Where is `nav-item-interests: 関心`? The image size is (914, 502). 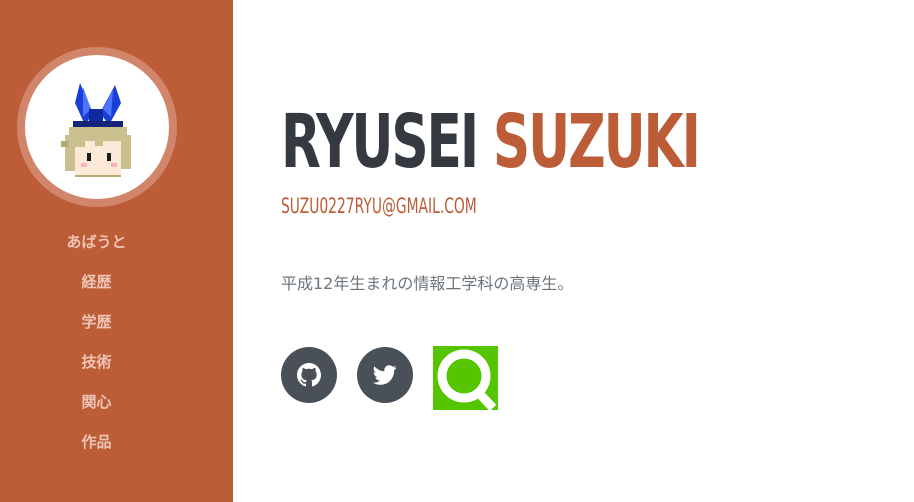 nav-item-interests: 関心 is located at coordinates (96, 402).